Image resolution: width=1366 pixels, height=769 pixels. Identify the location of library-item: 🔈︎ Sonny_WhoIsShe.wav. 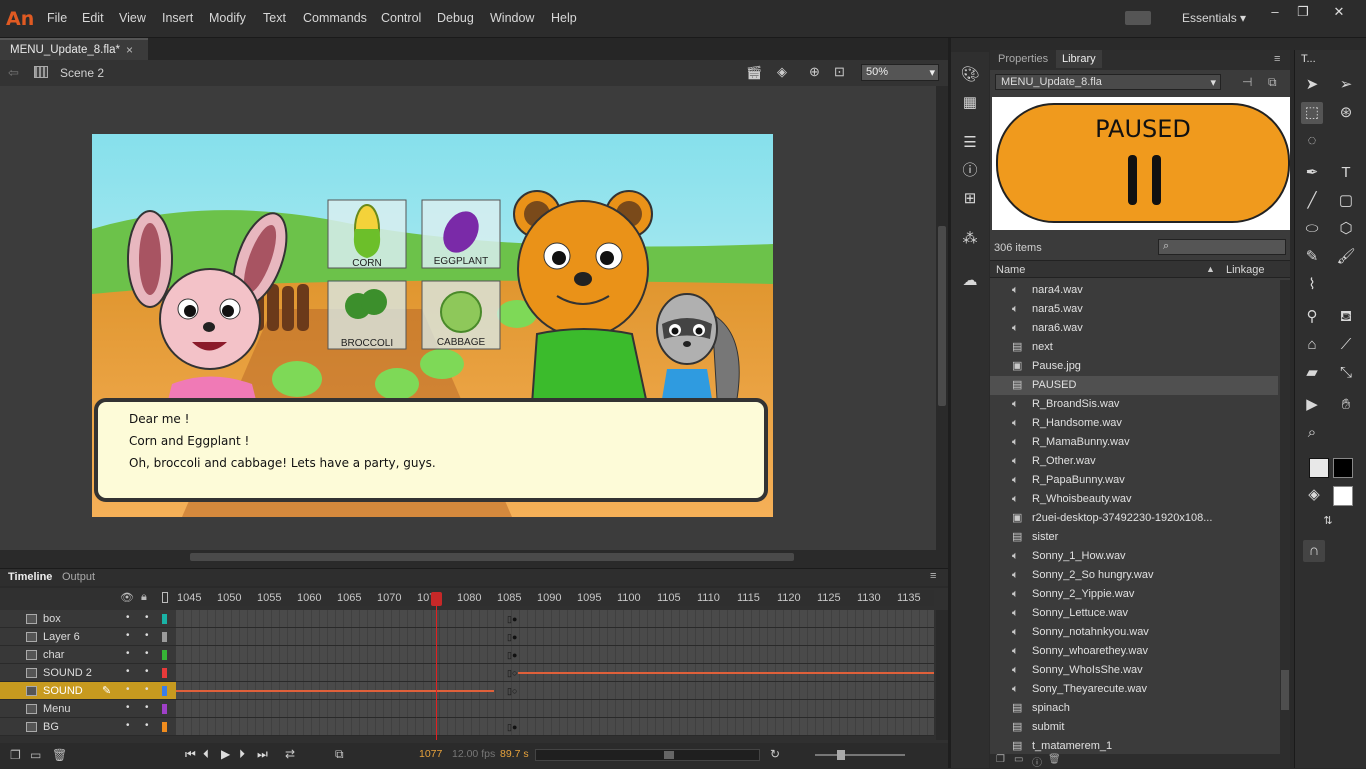
(1134, 670).